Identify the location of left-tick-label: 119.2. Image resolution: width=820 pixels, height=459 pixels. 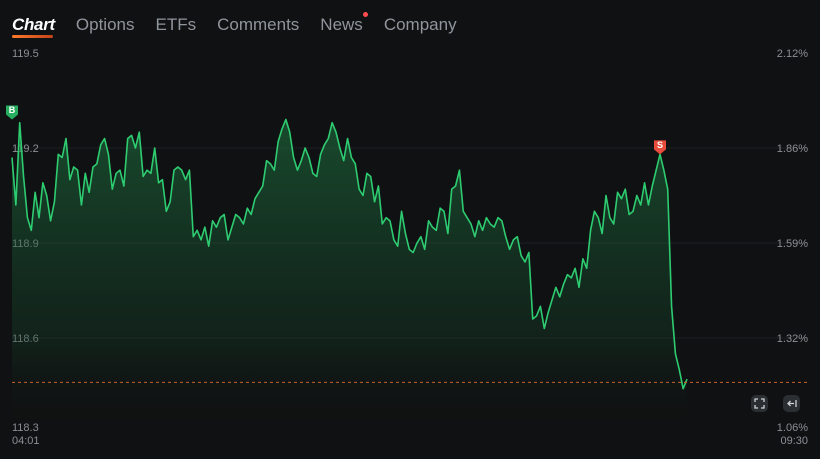
(25, 149).